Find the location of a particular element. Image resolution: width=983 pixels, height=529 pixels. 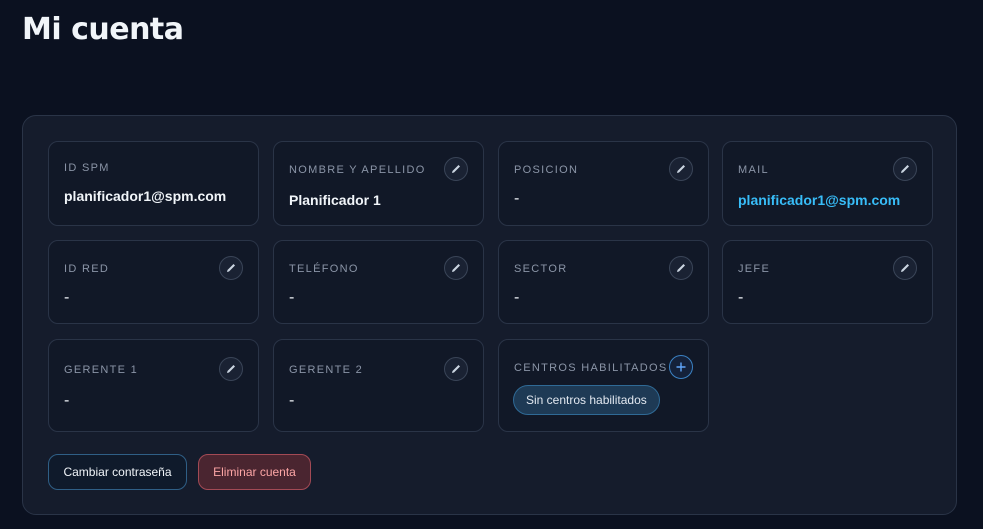

field-card-telefono: TELÉFONO - is located at coordinates (378, 282).